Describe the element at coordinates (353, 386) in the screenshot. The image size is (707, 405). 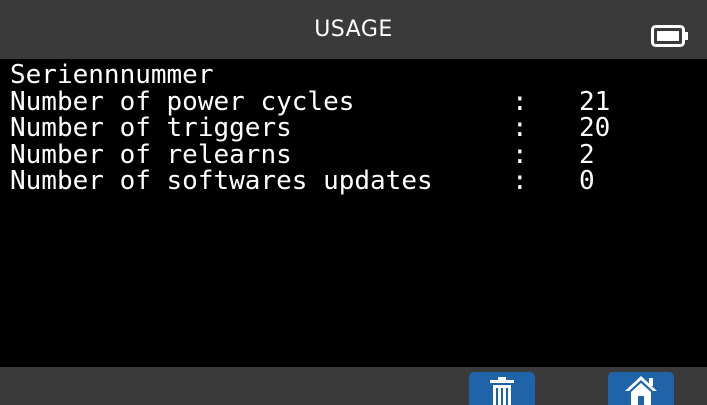
I see `bottom-bar` at that location.